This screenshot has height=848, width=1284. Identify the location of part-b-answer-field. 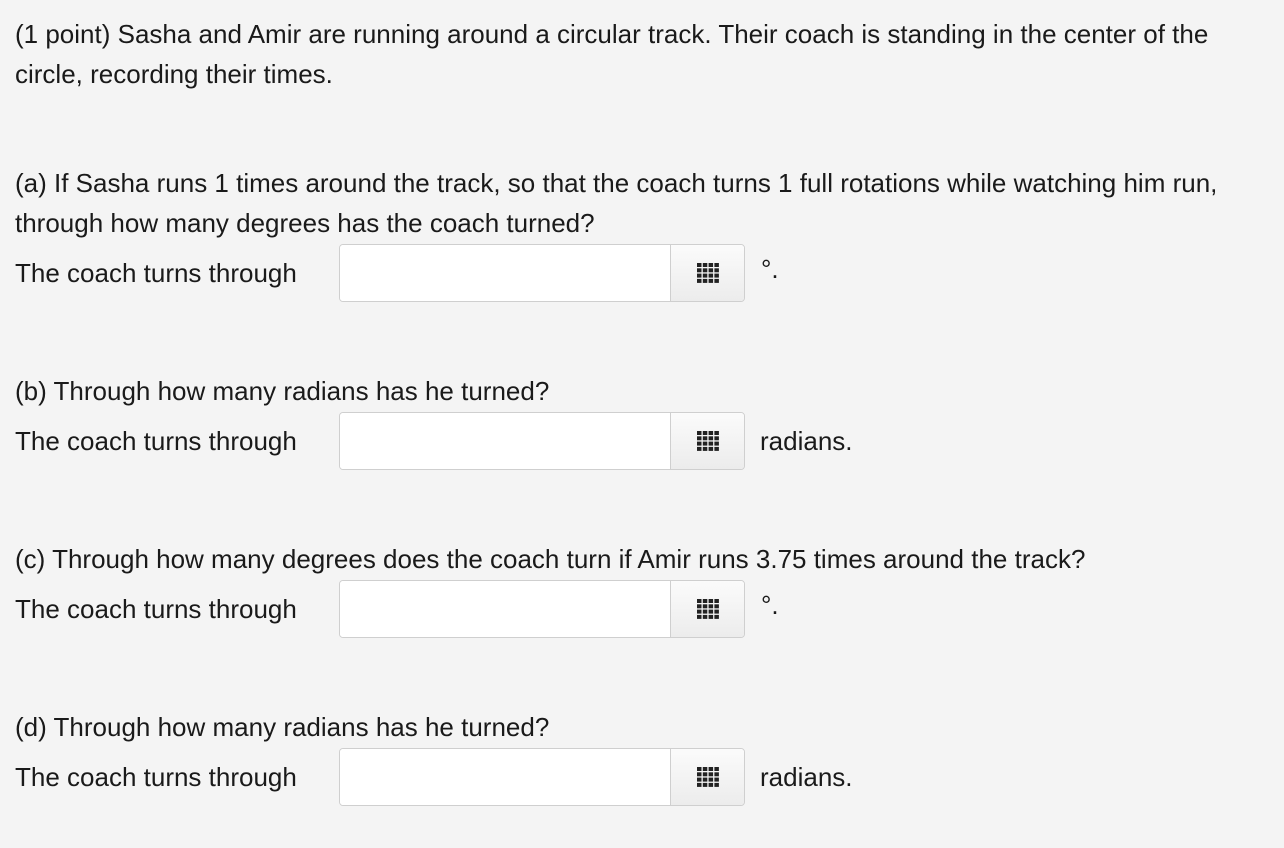
(542, 441).